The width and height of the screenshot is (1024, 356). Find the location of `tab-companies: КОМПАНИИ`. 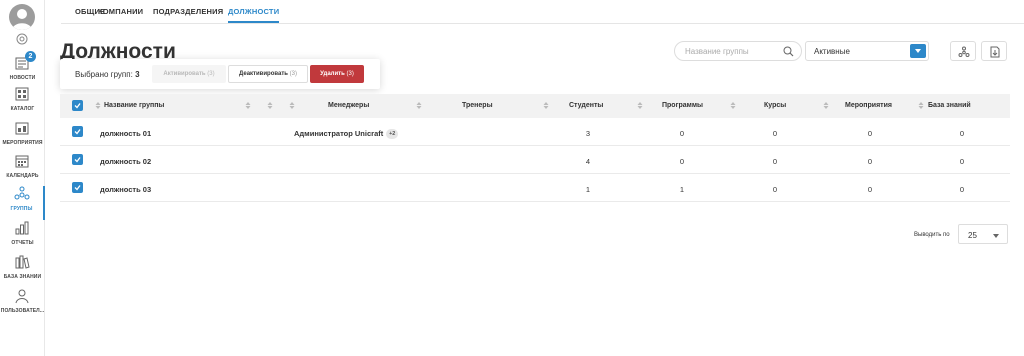

tab-companies: КОМПАНИИ is located at coordinates (120, 11).